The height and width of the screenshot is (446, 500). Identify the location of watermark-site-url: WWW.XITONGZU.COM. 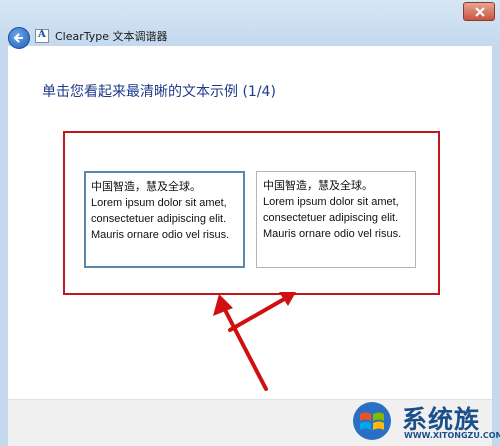
(452, 435).